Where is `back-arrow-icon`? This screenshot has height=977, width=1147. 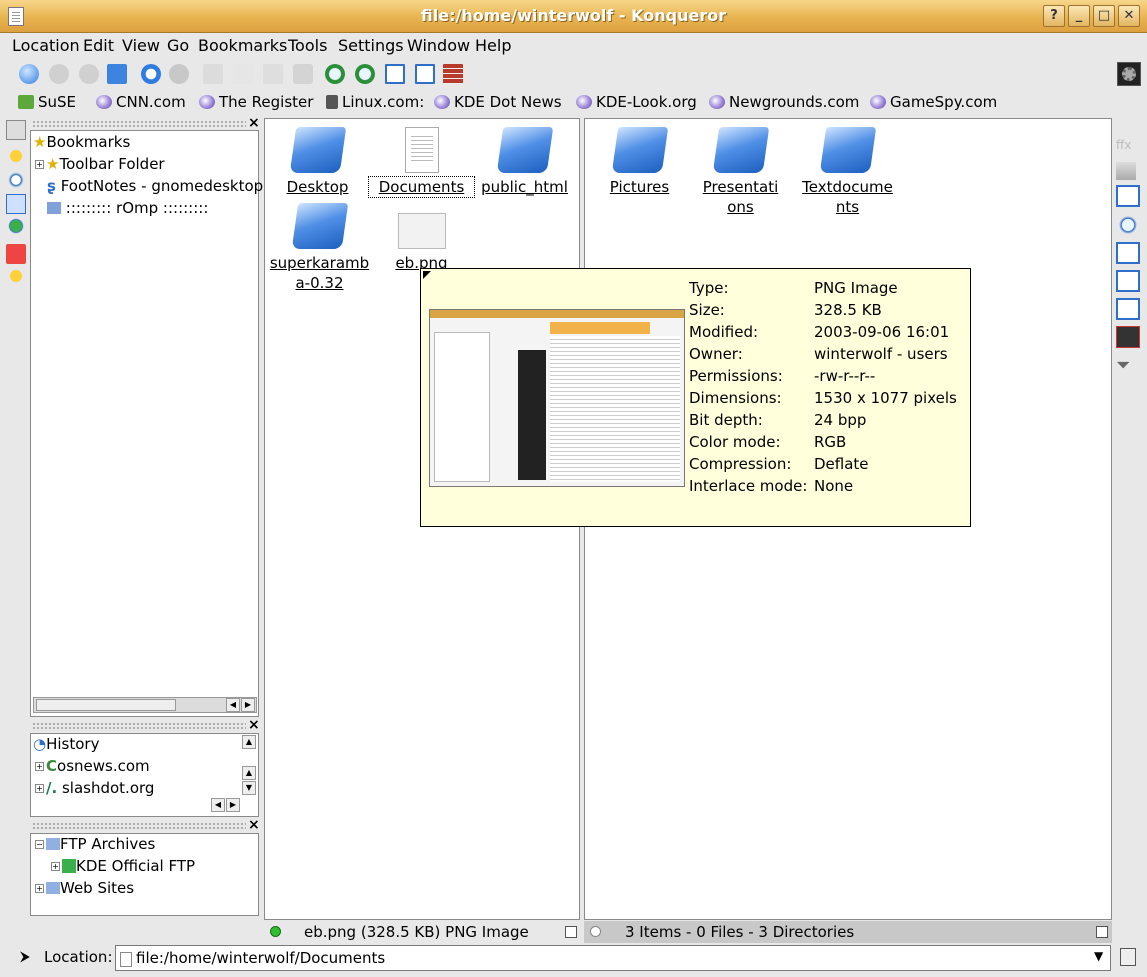
back-arrow-icon is located at coordinates (59, 74).